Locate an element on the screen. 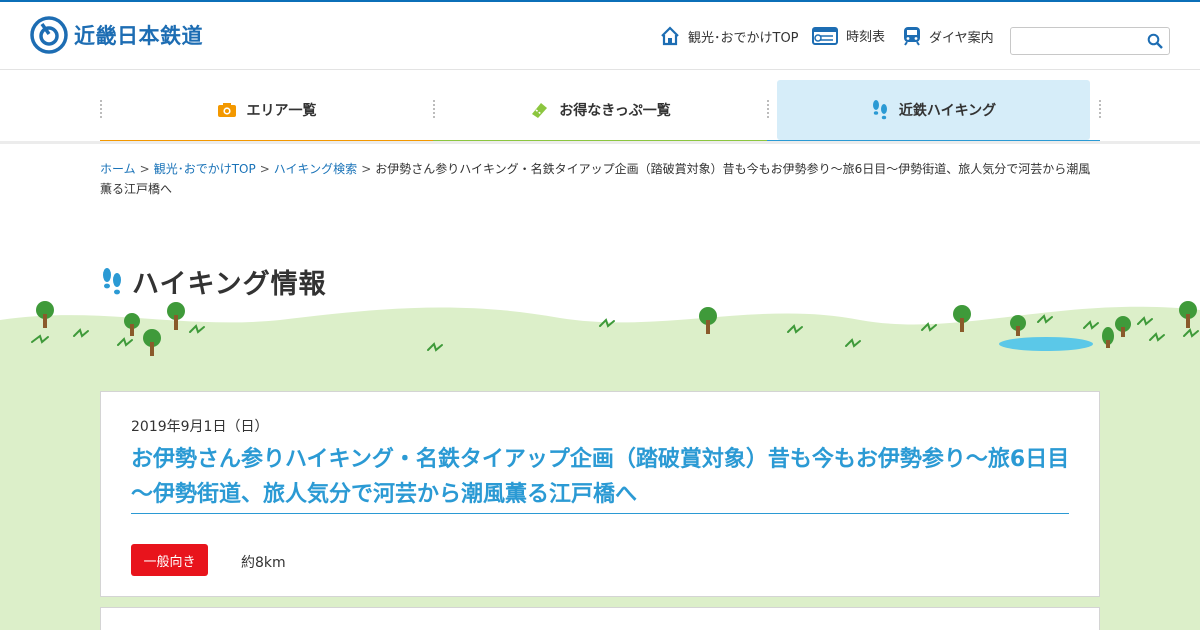 The height and width of the screenshot is (630, 1200). event-date: 2019年9月1日（日） is located at coordinates (200, 427).